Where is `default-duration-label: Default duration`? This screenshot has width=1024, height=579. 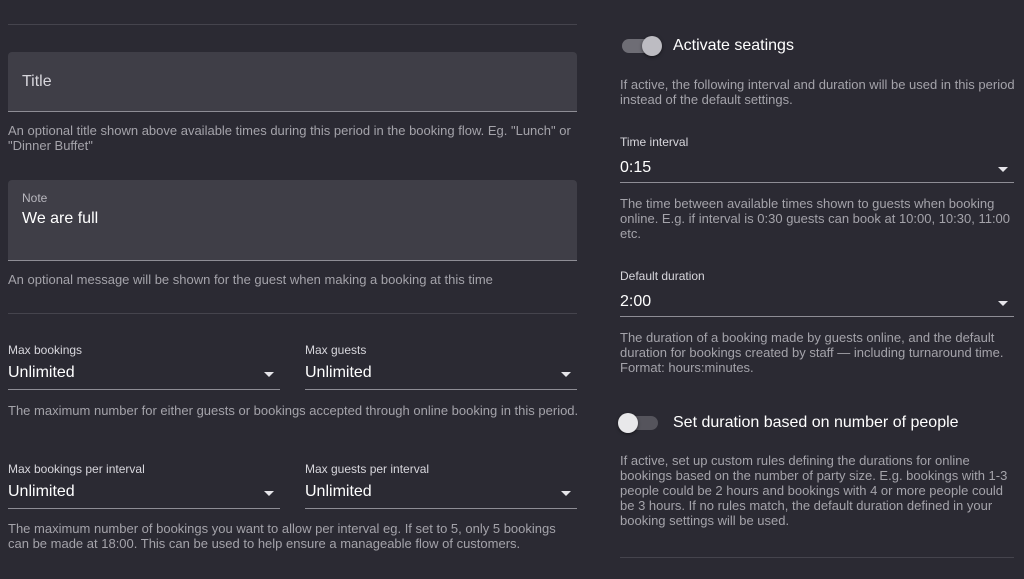 default-duration-label: Default duration is located at coordinates (662, 276).